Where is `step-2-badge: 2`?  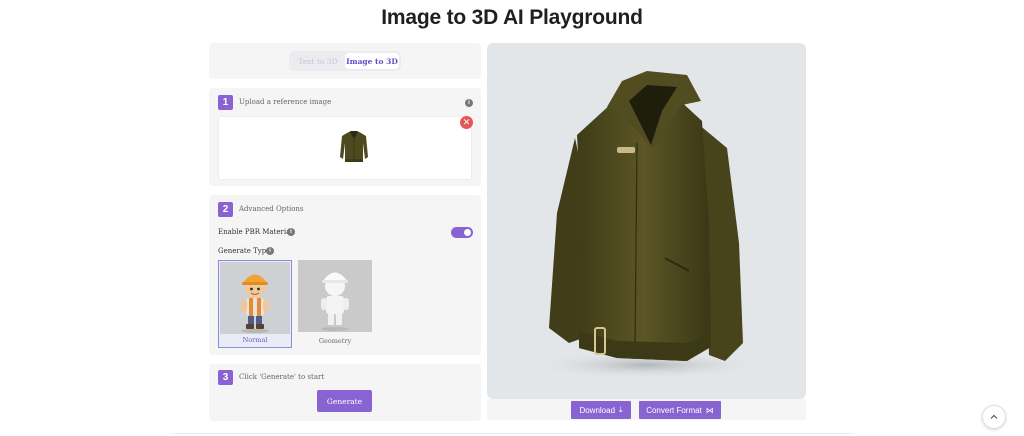 step-2-badge: 2 is located at coordinates (225, 209).